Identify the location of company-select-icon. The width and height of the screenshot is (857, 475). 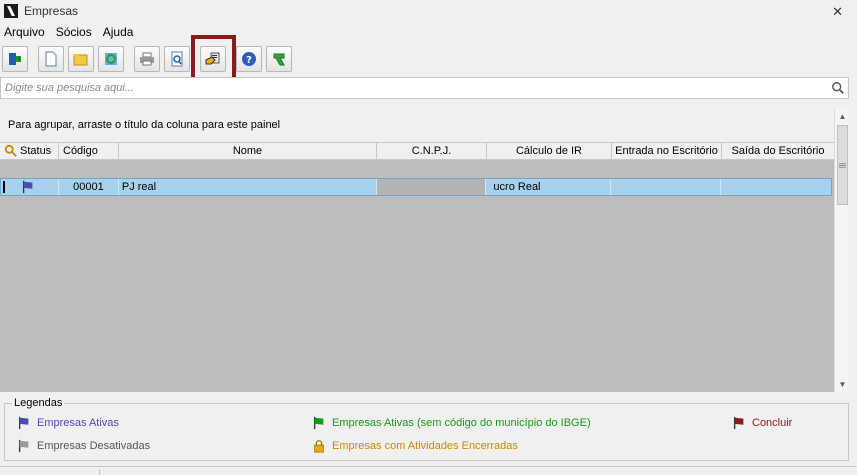
(212, 58).